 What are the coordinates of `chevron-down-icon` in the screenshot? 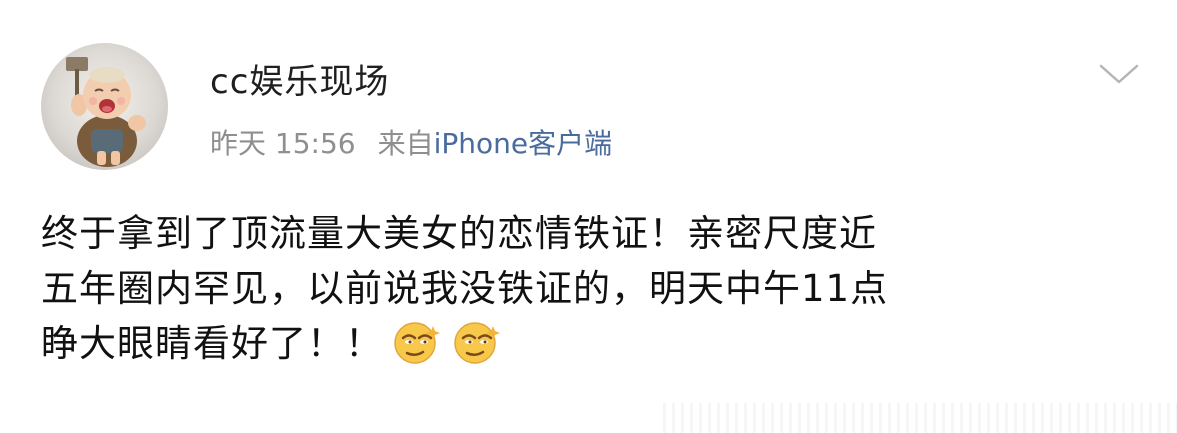 It's located at (1119, 73).